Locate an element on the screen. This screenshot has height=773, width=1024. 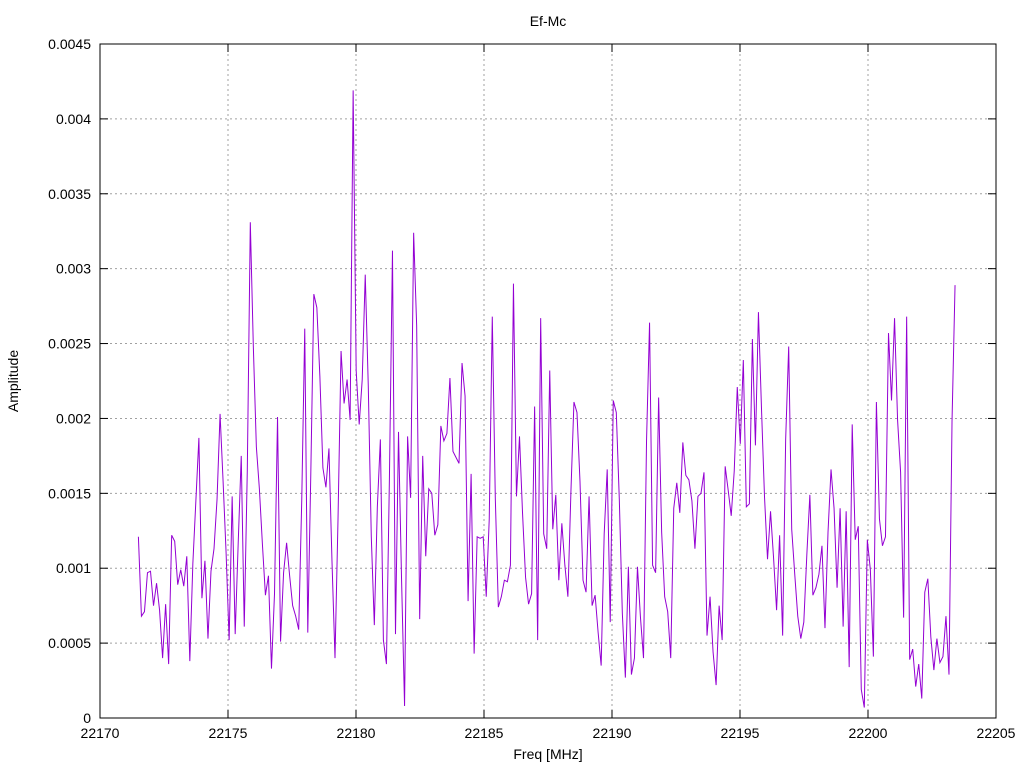
chart-title: Ef-Mc is located at coordinates (548, 21).